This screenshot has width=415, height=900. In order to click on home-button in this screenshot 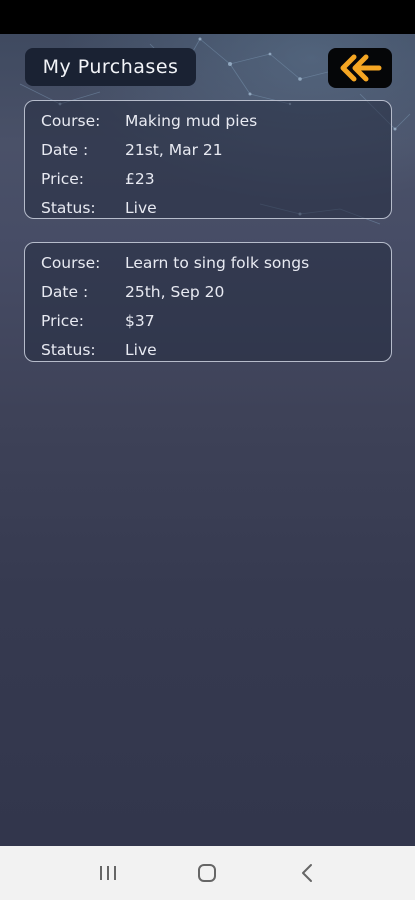, I will do `click(207, 873)`.